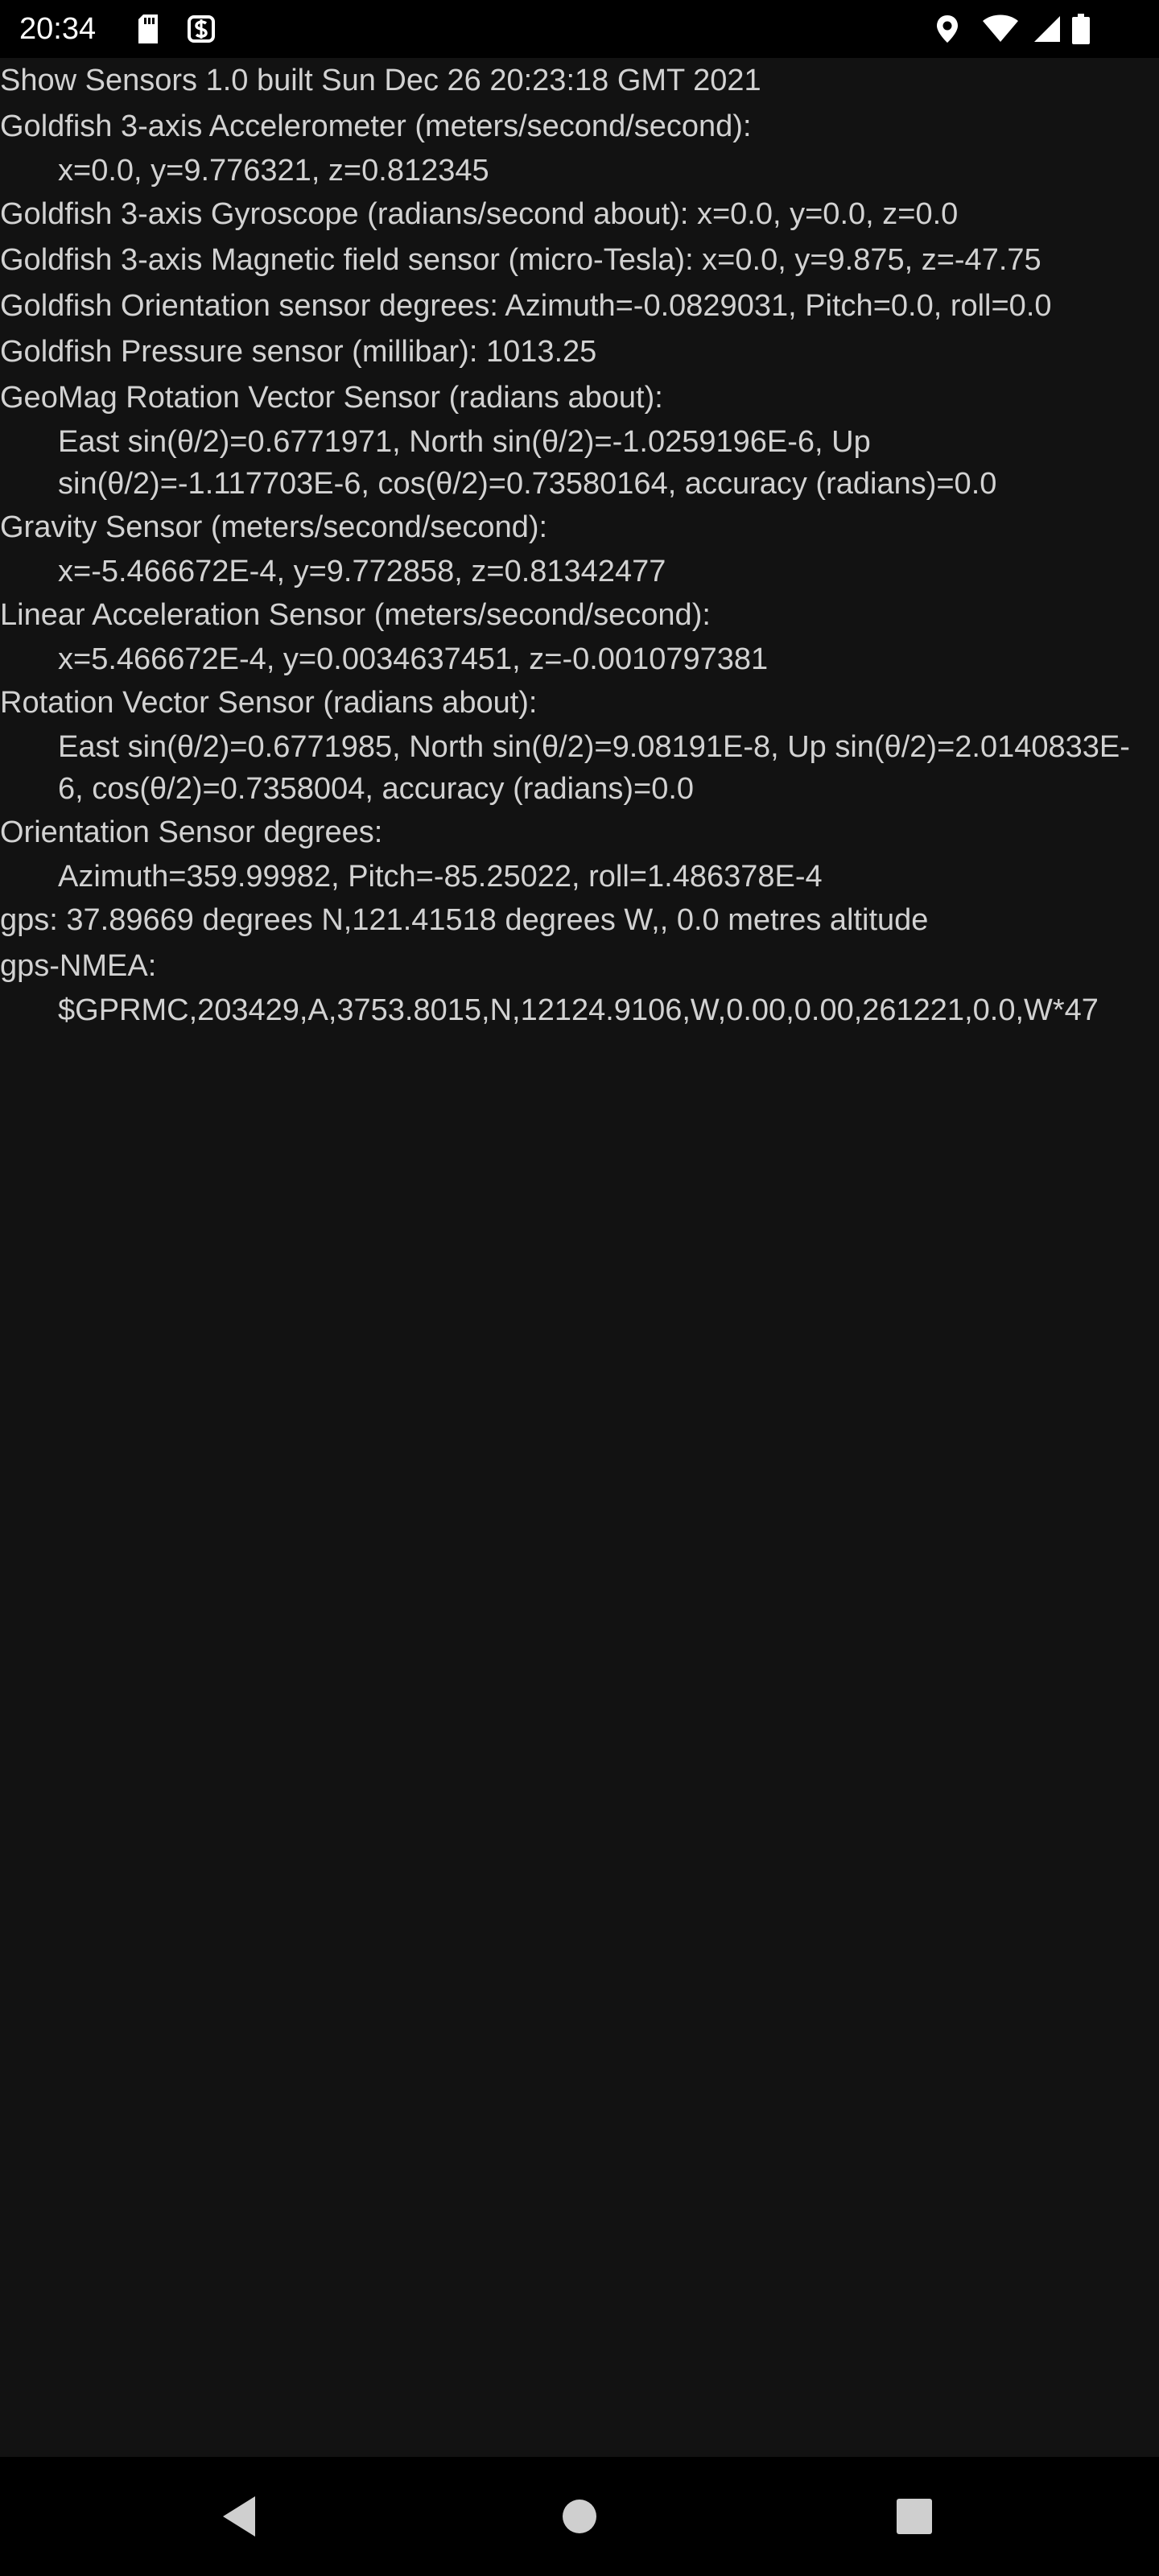  I want to click on orientation-label: Orientation Sensor degrees:, so click(191, 832).